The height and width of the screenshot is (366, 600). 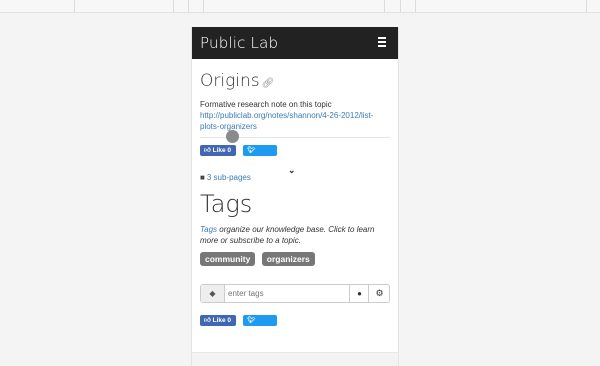 I want to click on page-footer, so click(x=295, y=359).